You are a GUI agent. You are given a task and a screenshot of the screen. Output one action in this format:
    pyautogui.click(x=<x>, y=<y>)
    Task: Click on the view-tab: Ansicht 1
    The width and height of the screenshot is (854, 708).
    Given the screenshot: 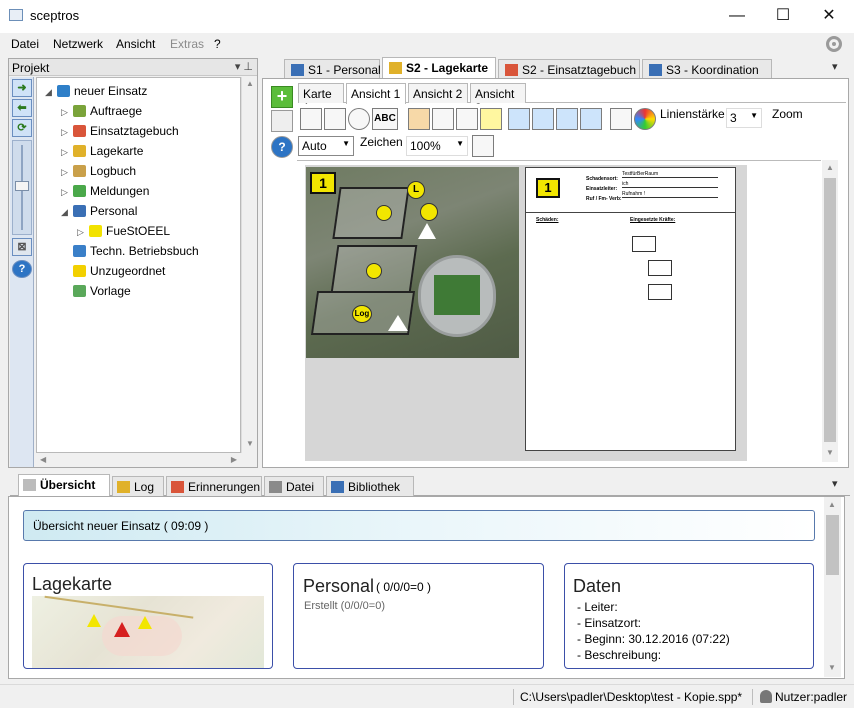 What is the action you would take?
    pyautogui.click(x=376, y=93)
    